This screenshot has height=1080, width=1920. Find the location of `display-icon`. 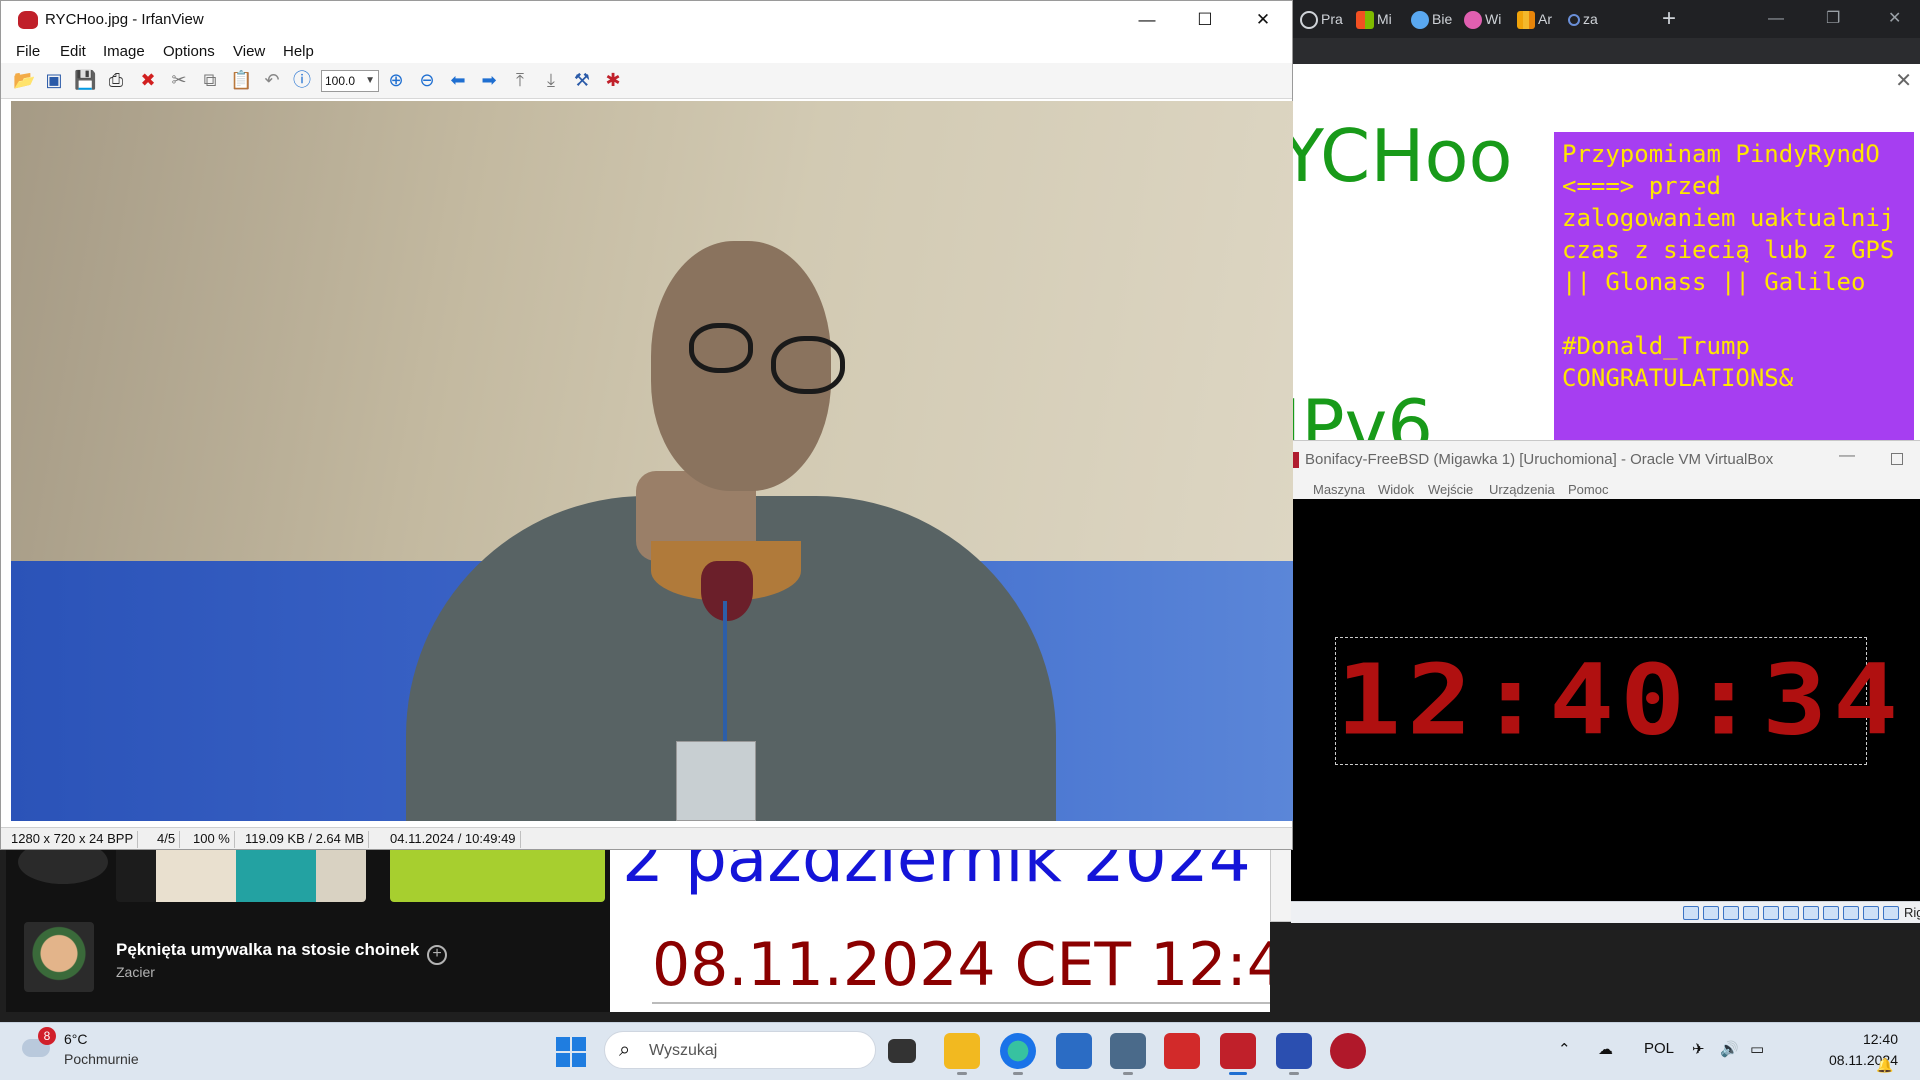

display-icon is located at coordinates (1811, 913).